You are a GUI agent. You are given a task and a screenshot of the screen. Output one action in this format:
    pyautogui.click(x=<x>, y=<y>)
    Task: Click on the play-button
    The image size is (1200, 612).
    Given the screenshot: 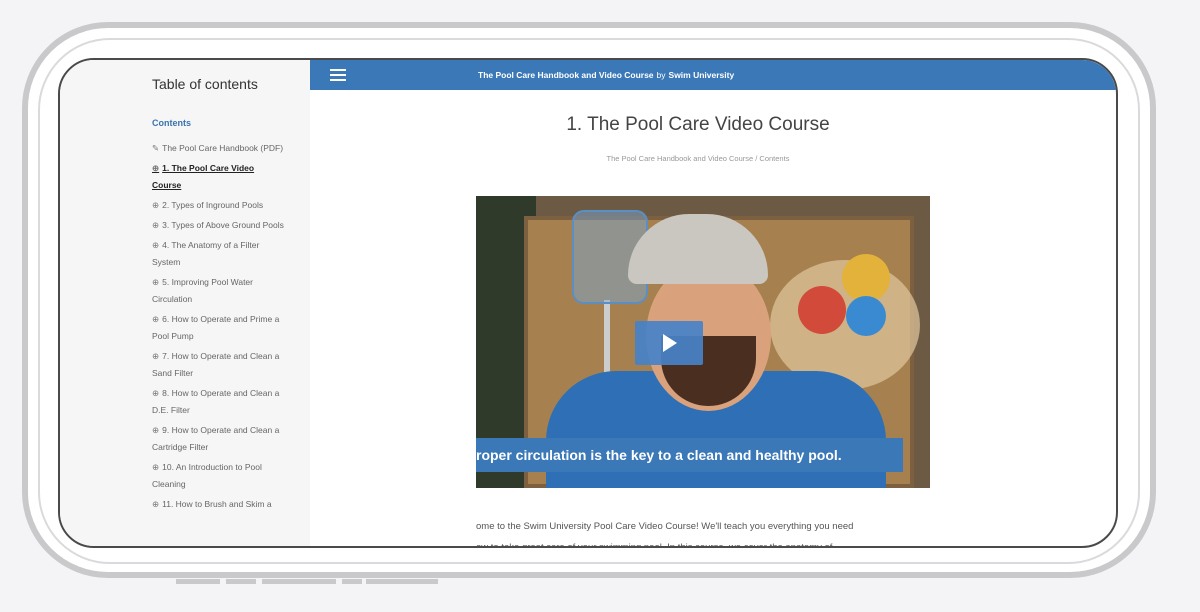 What is the action you would take?
    pyautogui.click(x=669, y=343)
    